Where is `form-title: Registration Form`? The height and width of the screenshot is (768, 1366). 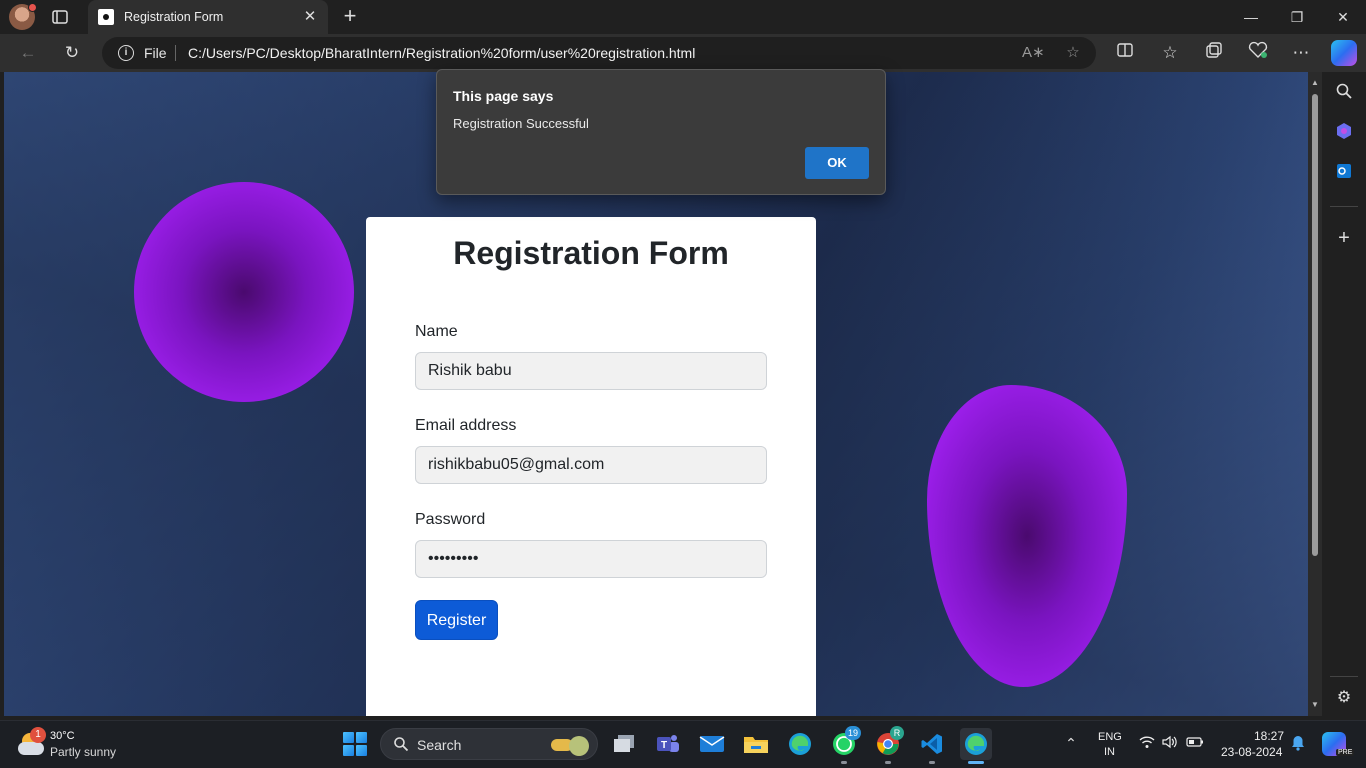 form-title: Registration Form is located at coordinates (591, 253).